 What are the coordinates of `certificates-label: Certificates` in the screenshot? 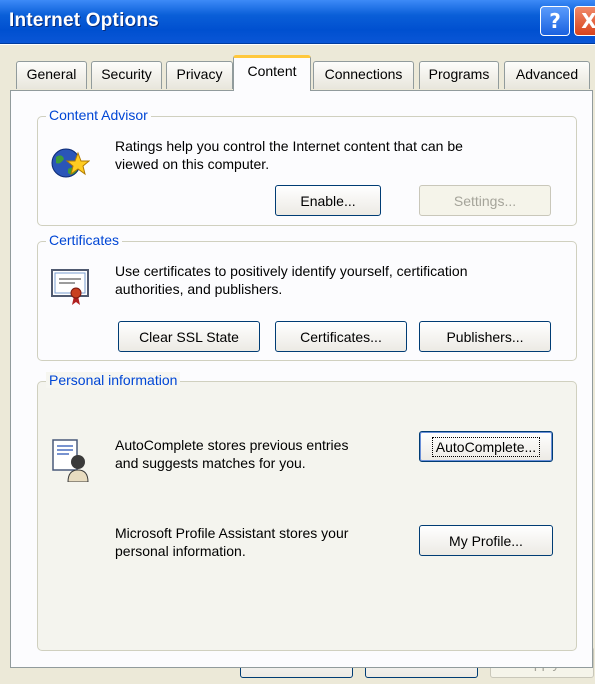 It's located at (84, 240).